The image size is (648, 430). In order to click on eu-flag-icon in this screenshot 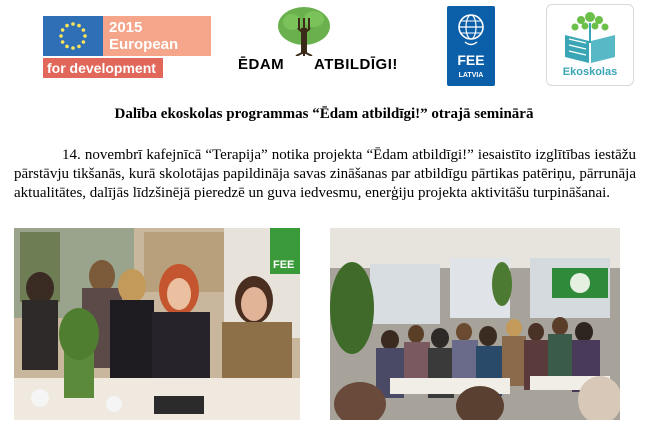, I will do `click(73, 36)`.